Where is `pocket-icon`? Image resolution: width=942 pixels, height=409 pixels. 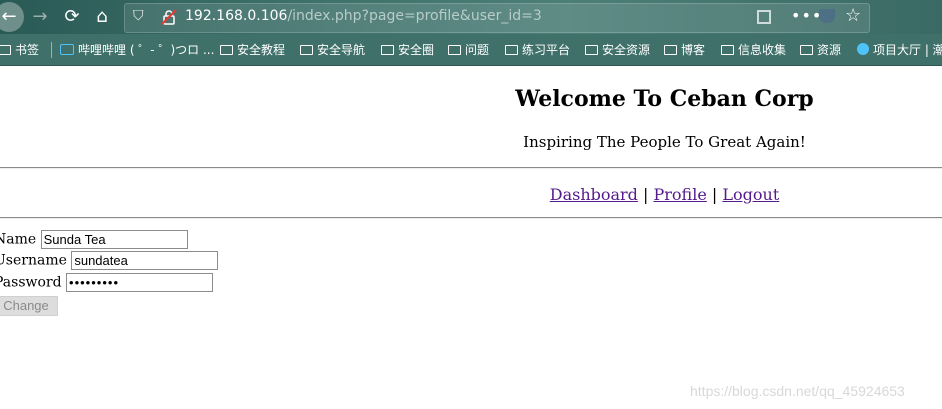
pocket-icon is located at coordinates (827, 16).